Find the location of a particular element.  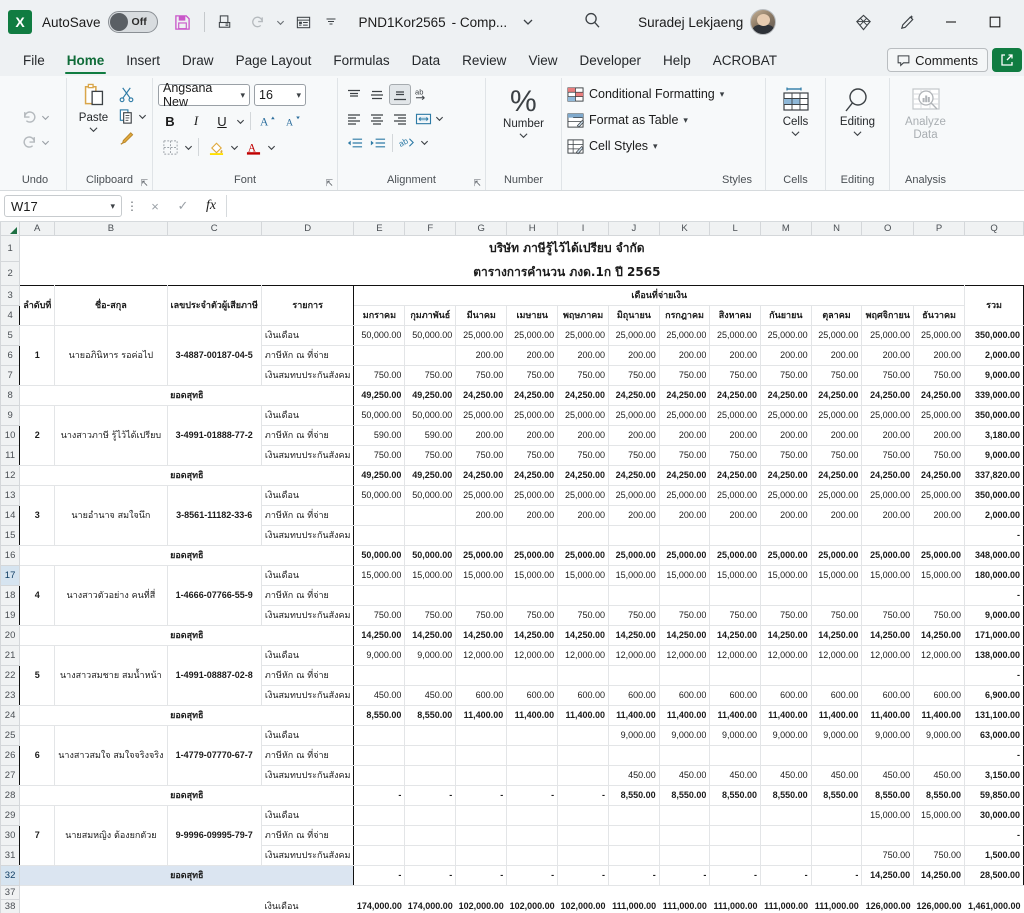

cell-salary-m10: 25,000.00 is located at coordinates (836, 495).